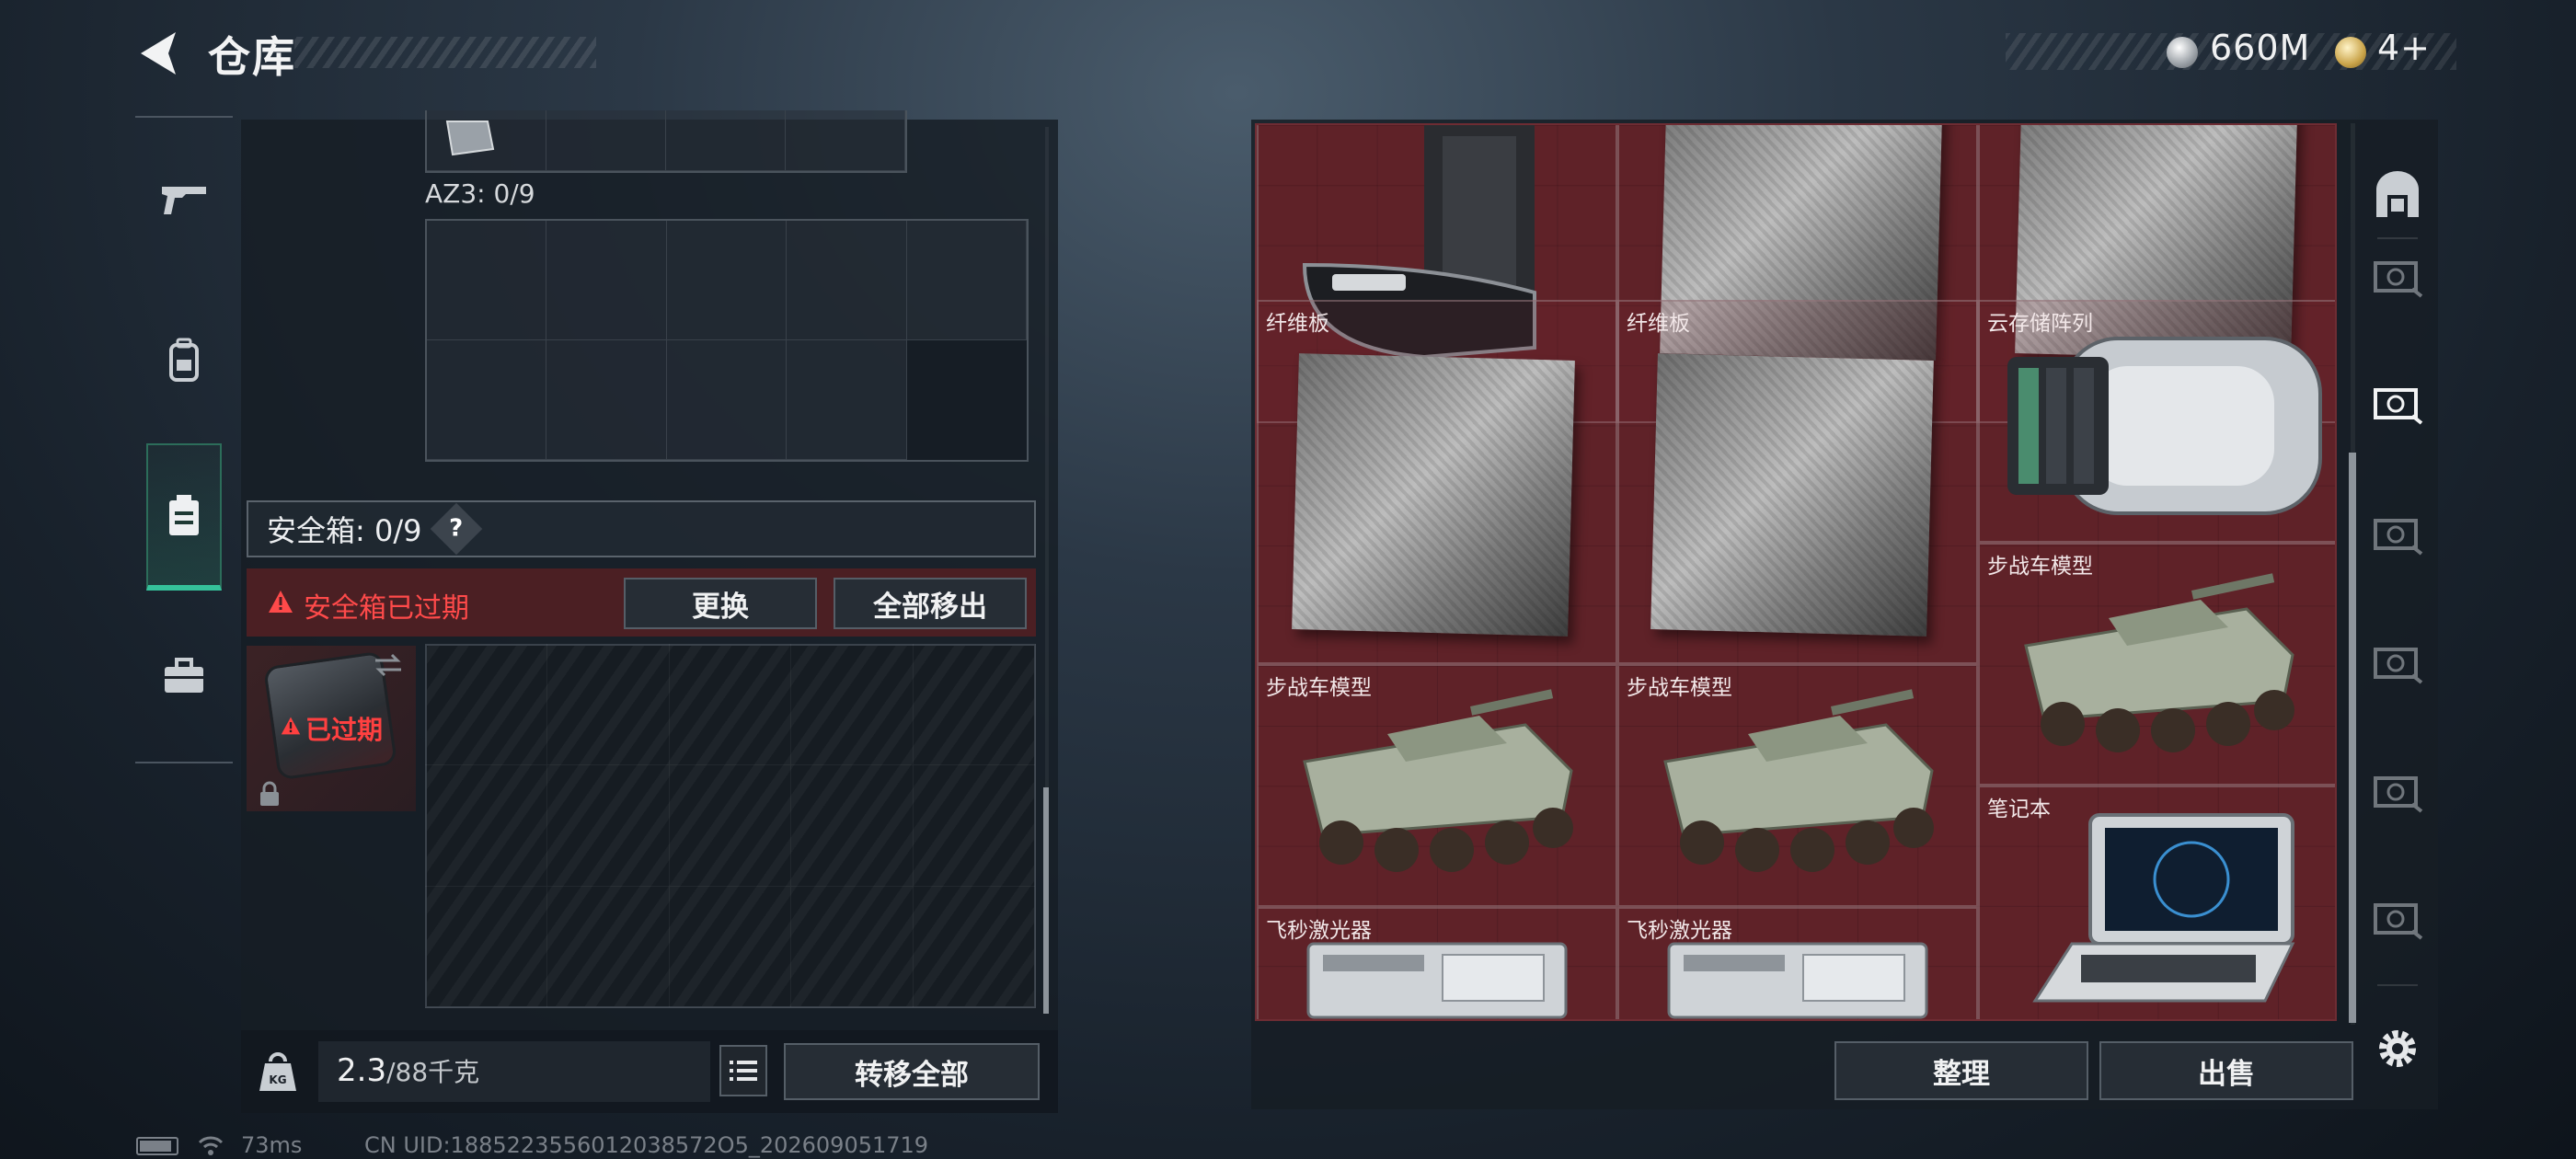  I want to click on laptop-image, so click(2163, 908).